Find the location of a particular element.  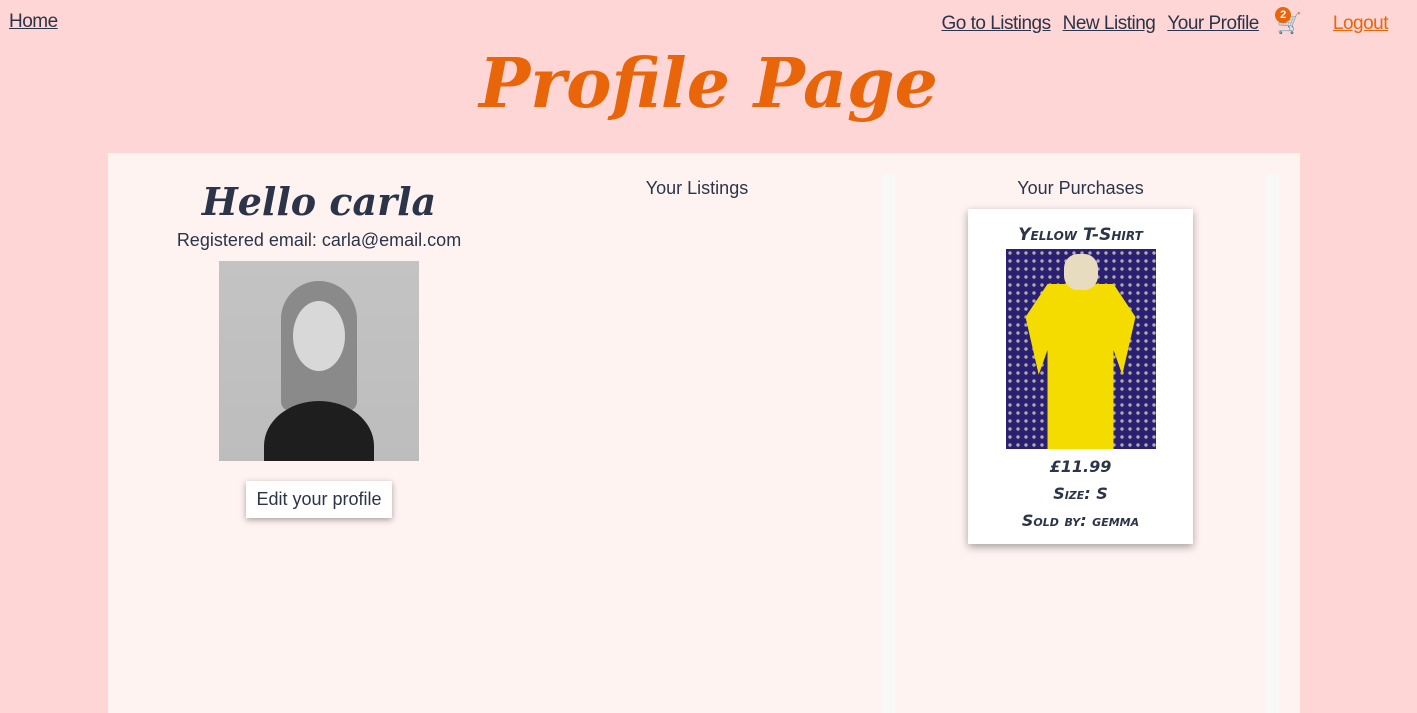

nav-go-to-listings-link: Go to Listings is located at coordinates (996, 24).